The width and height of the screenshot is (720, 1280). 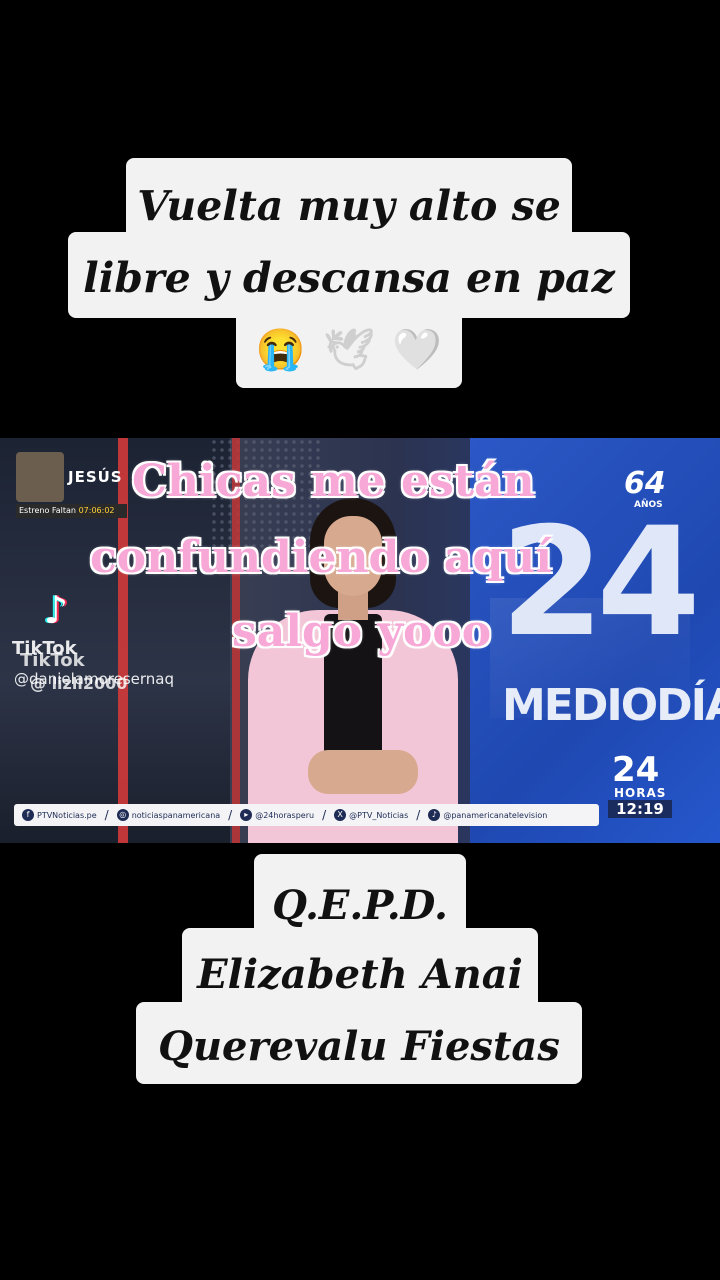 What do you see at coordinates (285, 815) in the screenshot?
I see `youtube-handle-text: @24horasperu` at bounding box center [285, 815].